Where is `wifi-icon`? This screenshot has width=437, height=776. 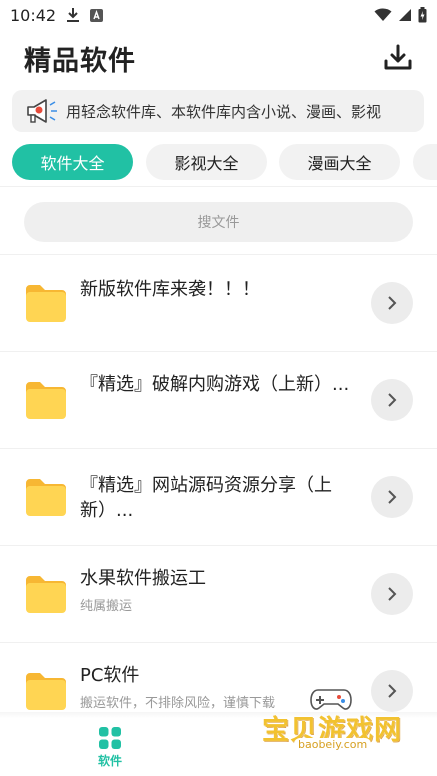
wifi-icon is located at coordinates (383, 14).